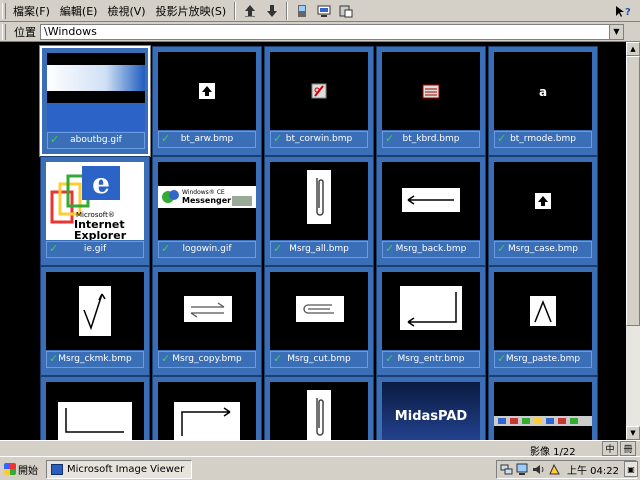  I want to click on thumbnail-label: ✓ Msrg_paste.bmp, so click(543, 359).